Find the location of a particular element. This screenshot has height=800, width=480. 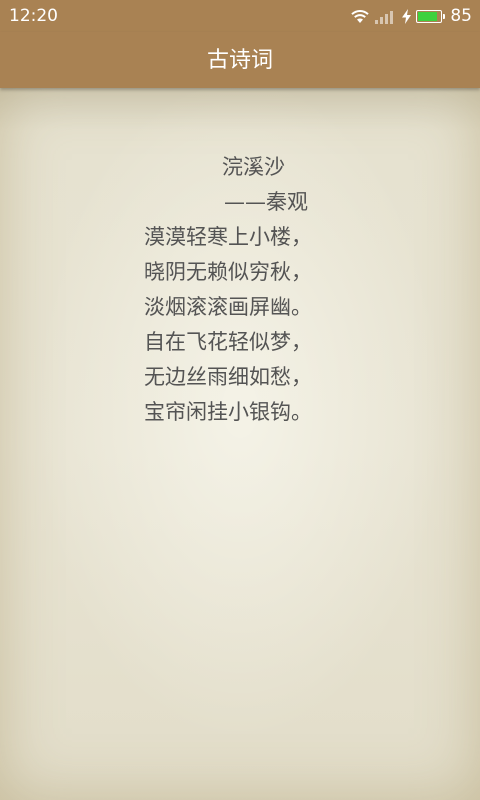

poem-title: 浣溪沙 is located at coordinates (253, 167).